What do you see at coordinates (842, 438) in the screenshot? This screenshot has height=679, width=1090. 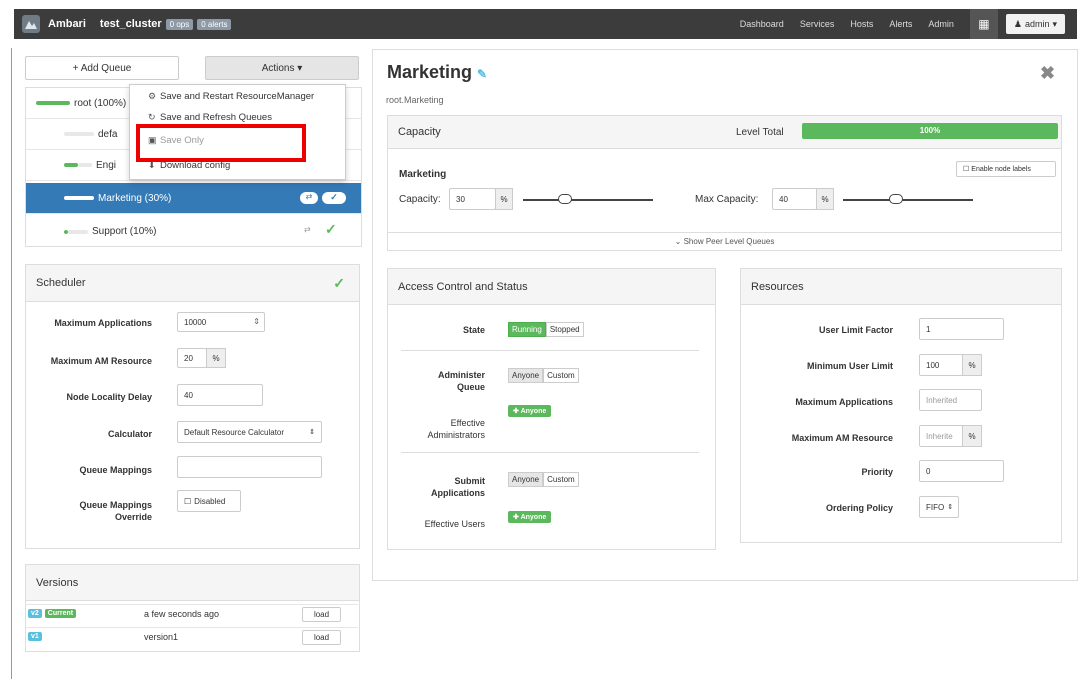 I see `res-max-am-resource-label: Maximum AM Resource` at bounding box center [842, 438].